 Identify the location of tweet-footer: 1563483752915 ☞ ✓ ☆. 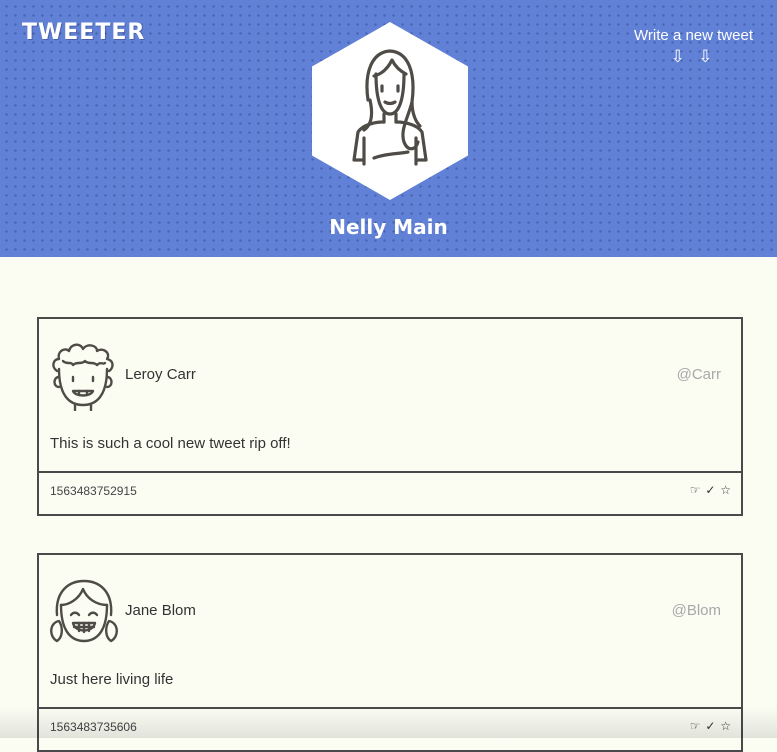
(390, 492).